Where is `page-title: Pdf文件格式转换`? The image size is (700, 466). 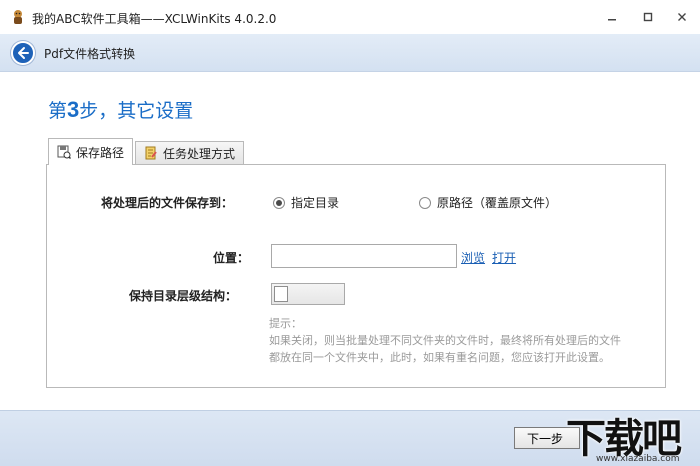 page-title: Pdf文件格式转换 is located at coordinates (90, 54).